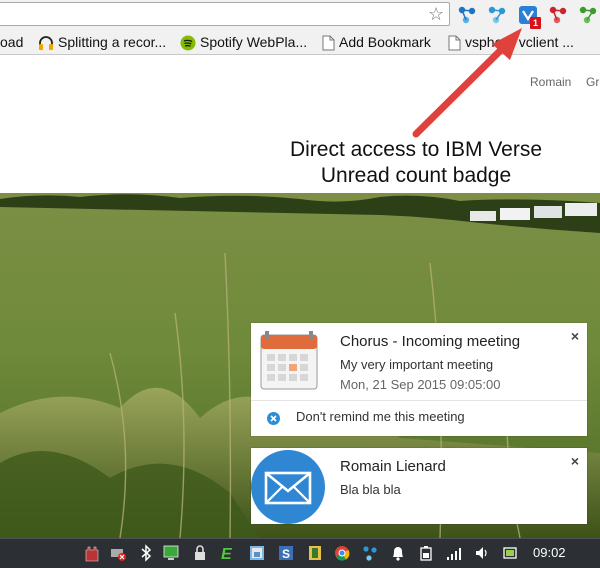  What do you see at coordinates (416, 149) in the screenshot?
I see `callout-line-1: Direct access to IBM Verse` at bounding box center [416, 149].